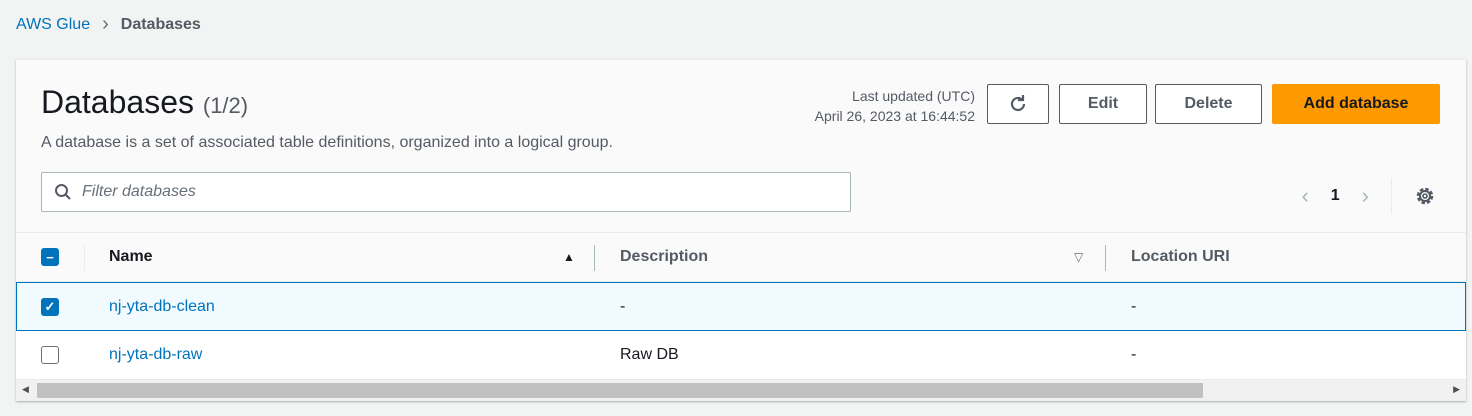  What do you see at coordinates (1391, 196) in the screenshot?
I see `divider` at bounding box center [1391, 196].